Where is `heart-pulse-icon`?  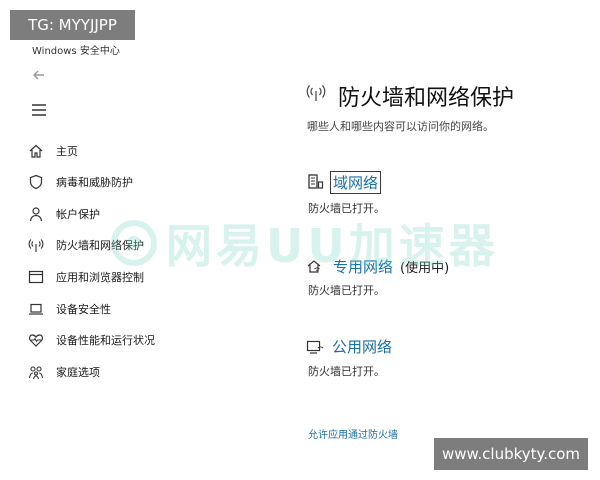 heart-pulse-icon is located at coordinates (36, 340).